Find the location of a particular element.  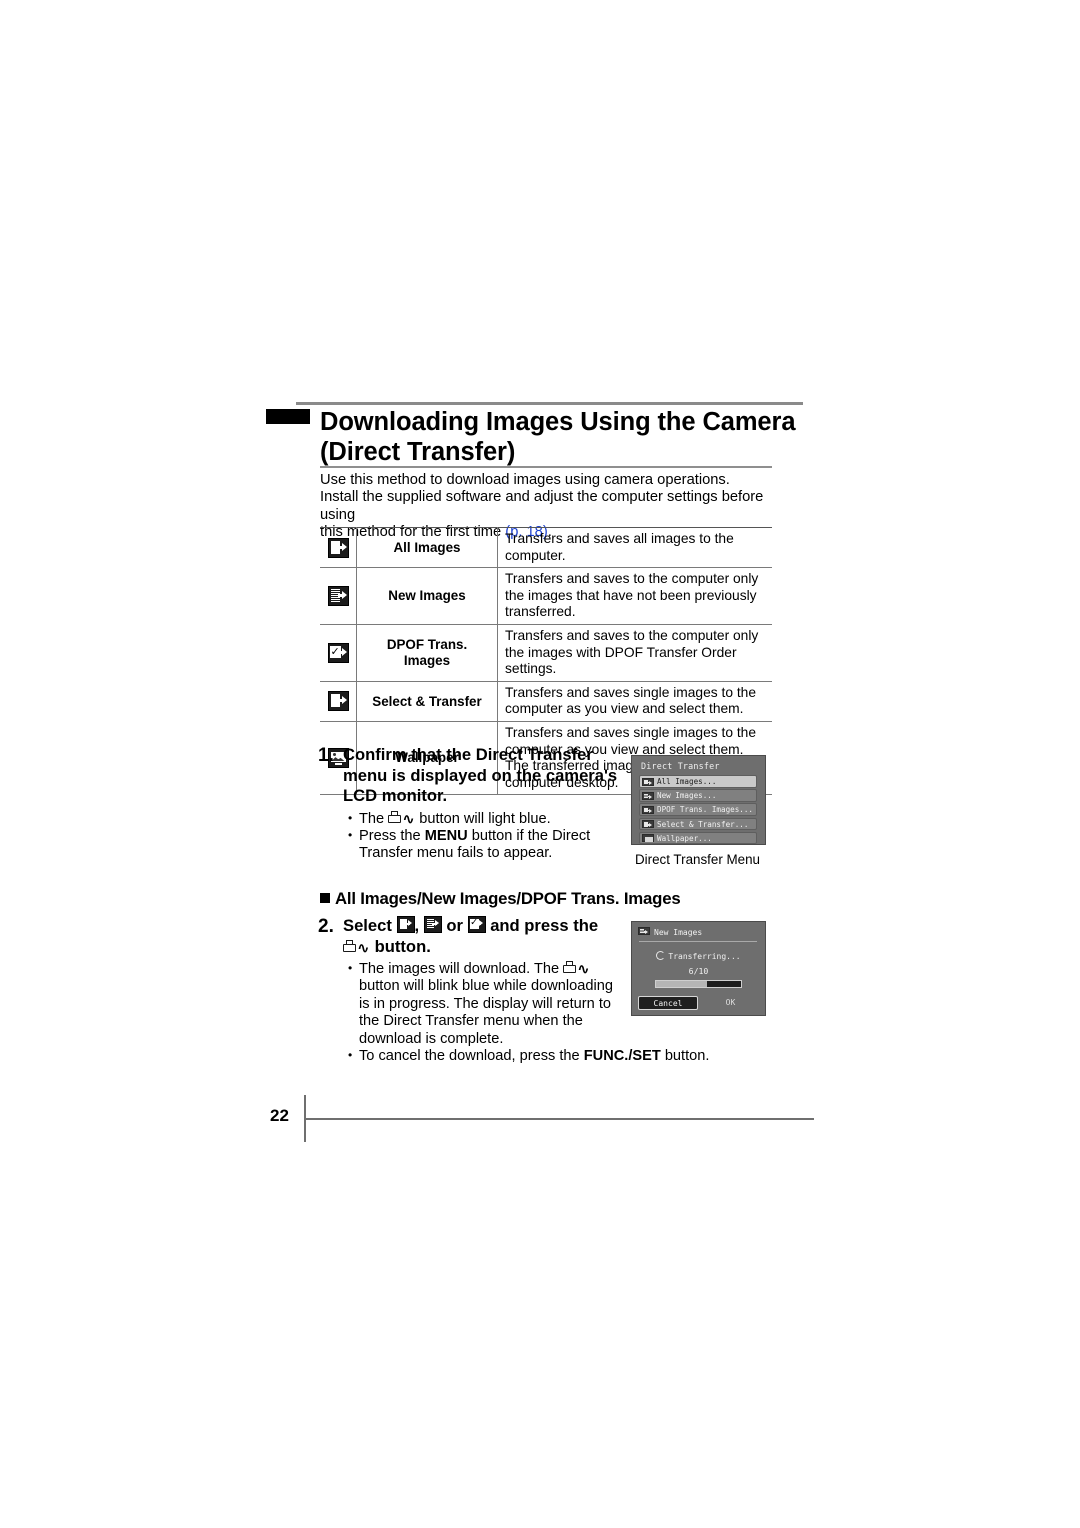

footer-horizontal-rule is located at coordinates (559, 1119).